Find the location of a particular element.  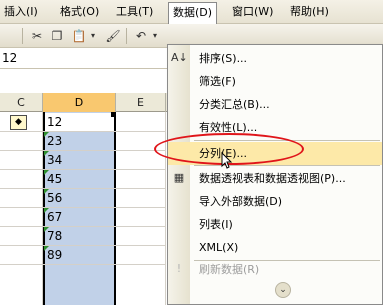

menu-item-list-label: 列表(I) is located at coordinates (216, 224).